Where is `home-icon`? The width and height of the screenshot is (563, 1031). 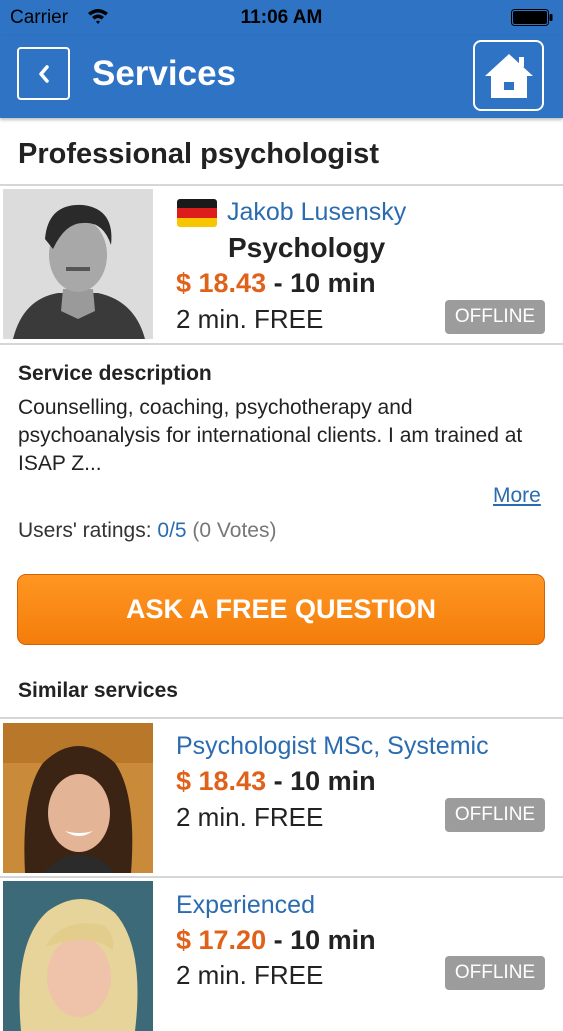
home-icon is located at coordinates (508, 75).